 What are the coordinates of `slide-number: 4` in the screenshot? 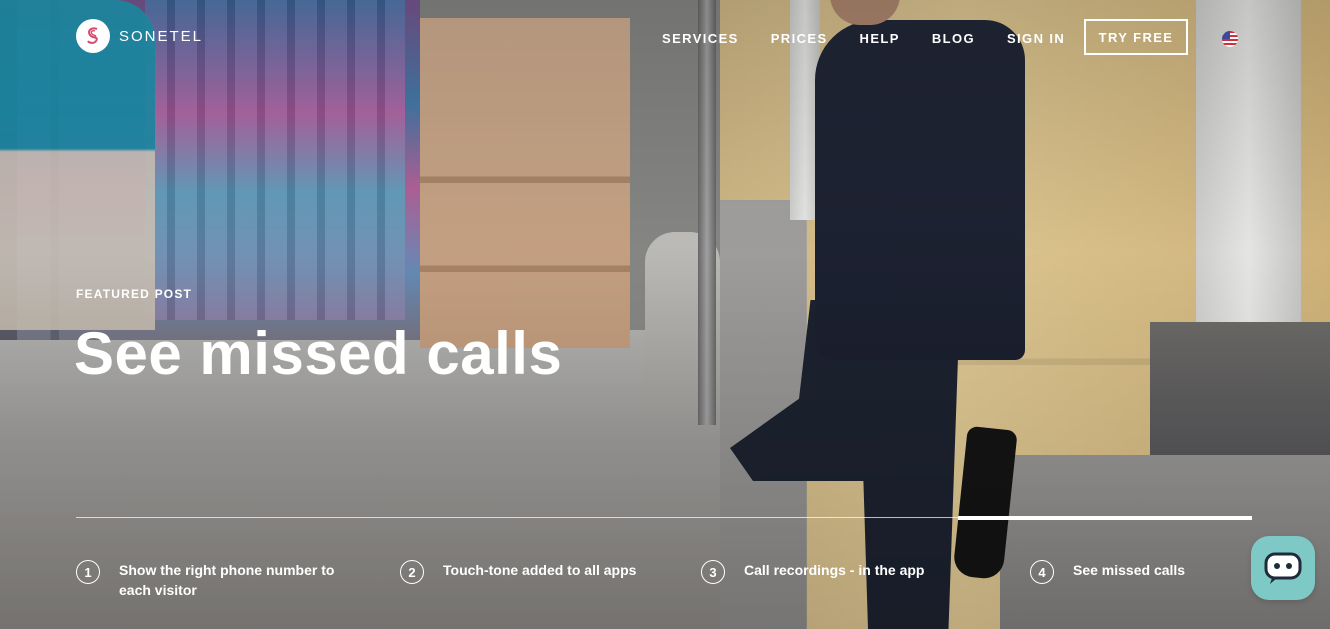 It's located at (1042, 572).